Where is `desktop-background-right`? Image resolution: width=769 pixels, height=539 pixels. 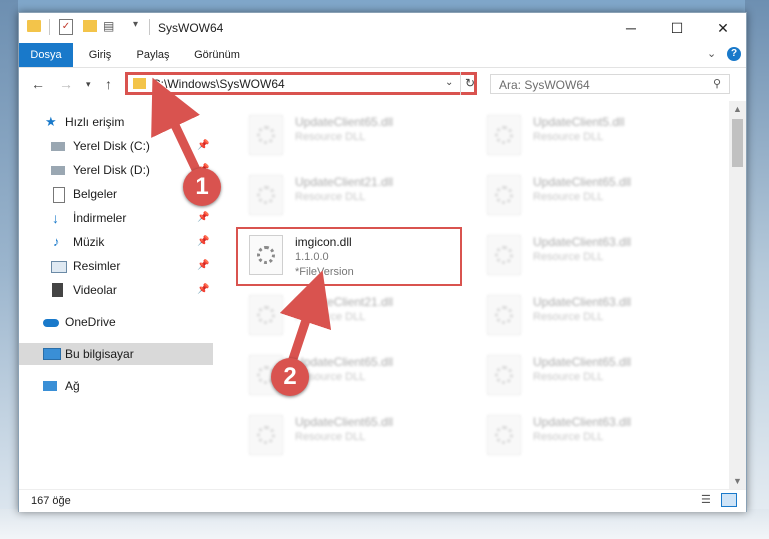 desktop-background-right is located at coordinates (757, 269).